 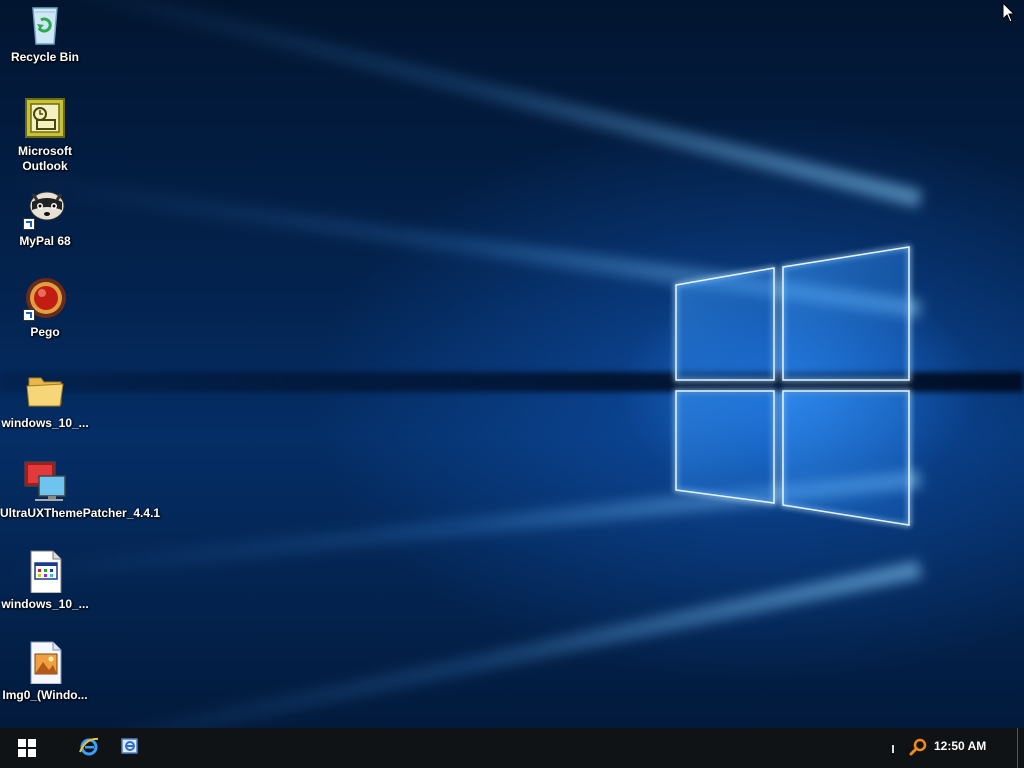 I want to click on monitor-icon, so click(x=45, y=480).